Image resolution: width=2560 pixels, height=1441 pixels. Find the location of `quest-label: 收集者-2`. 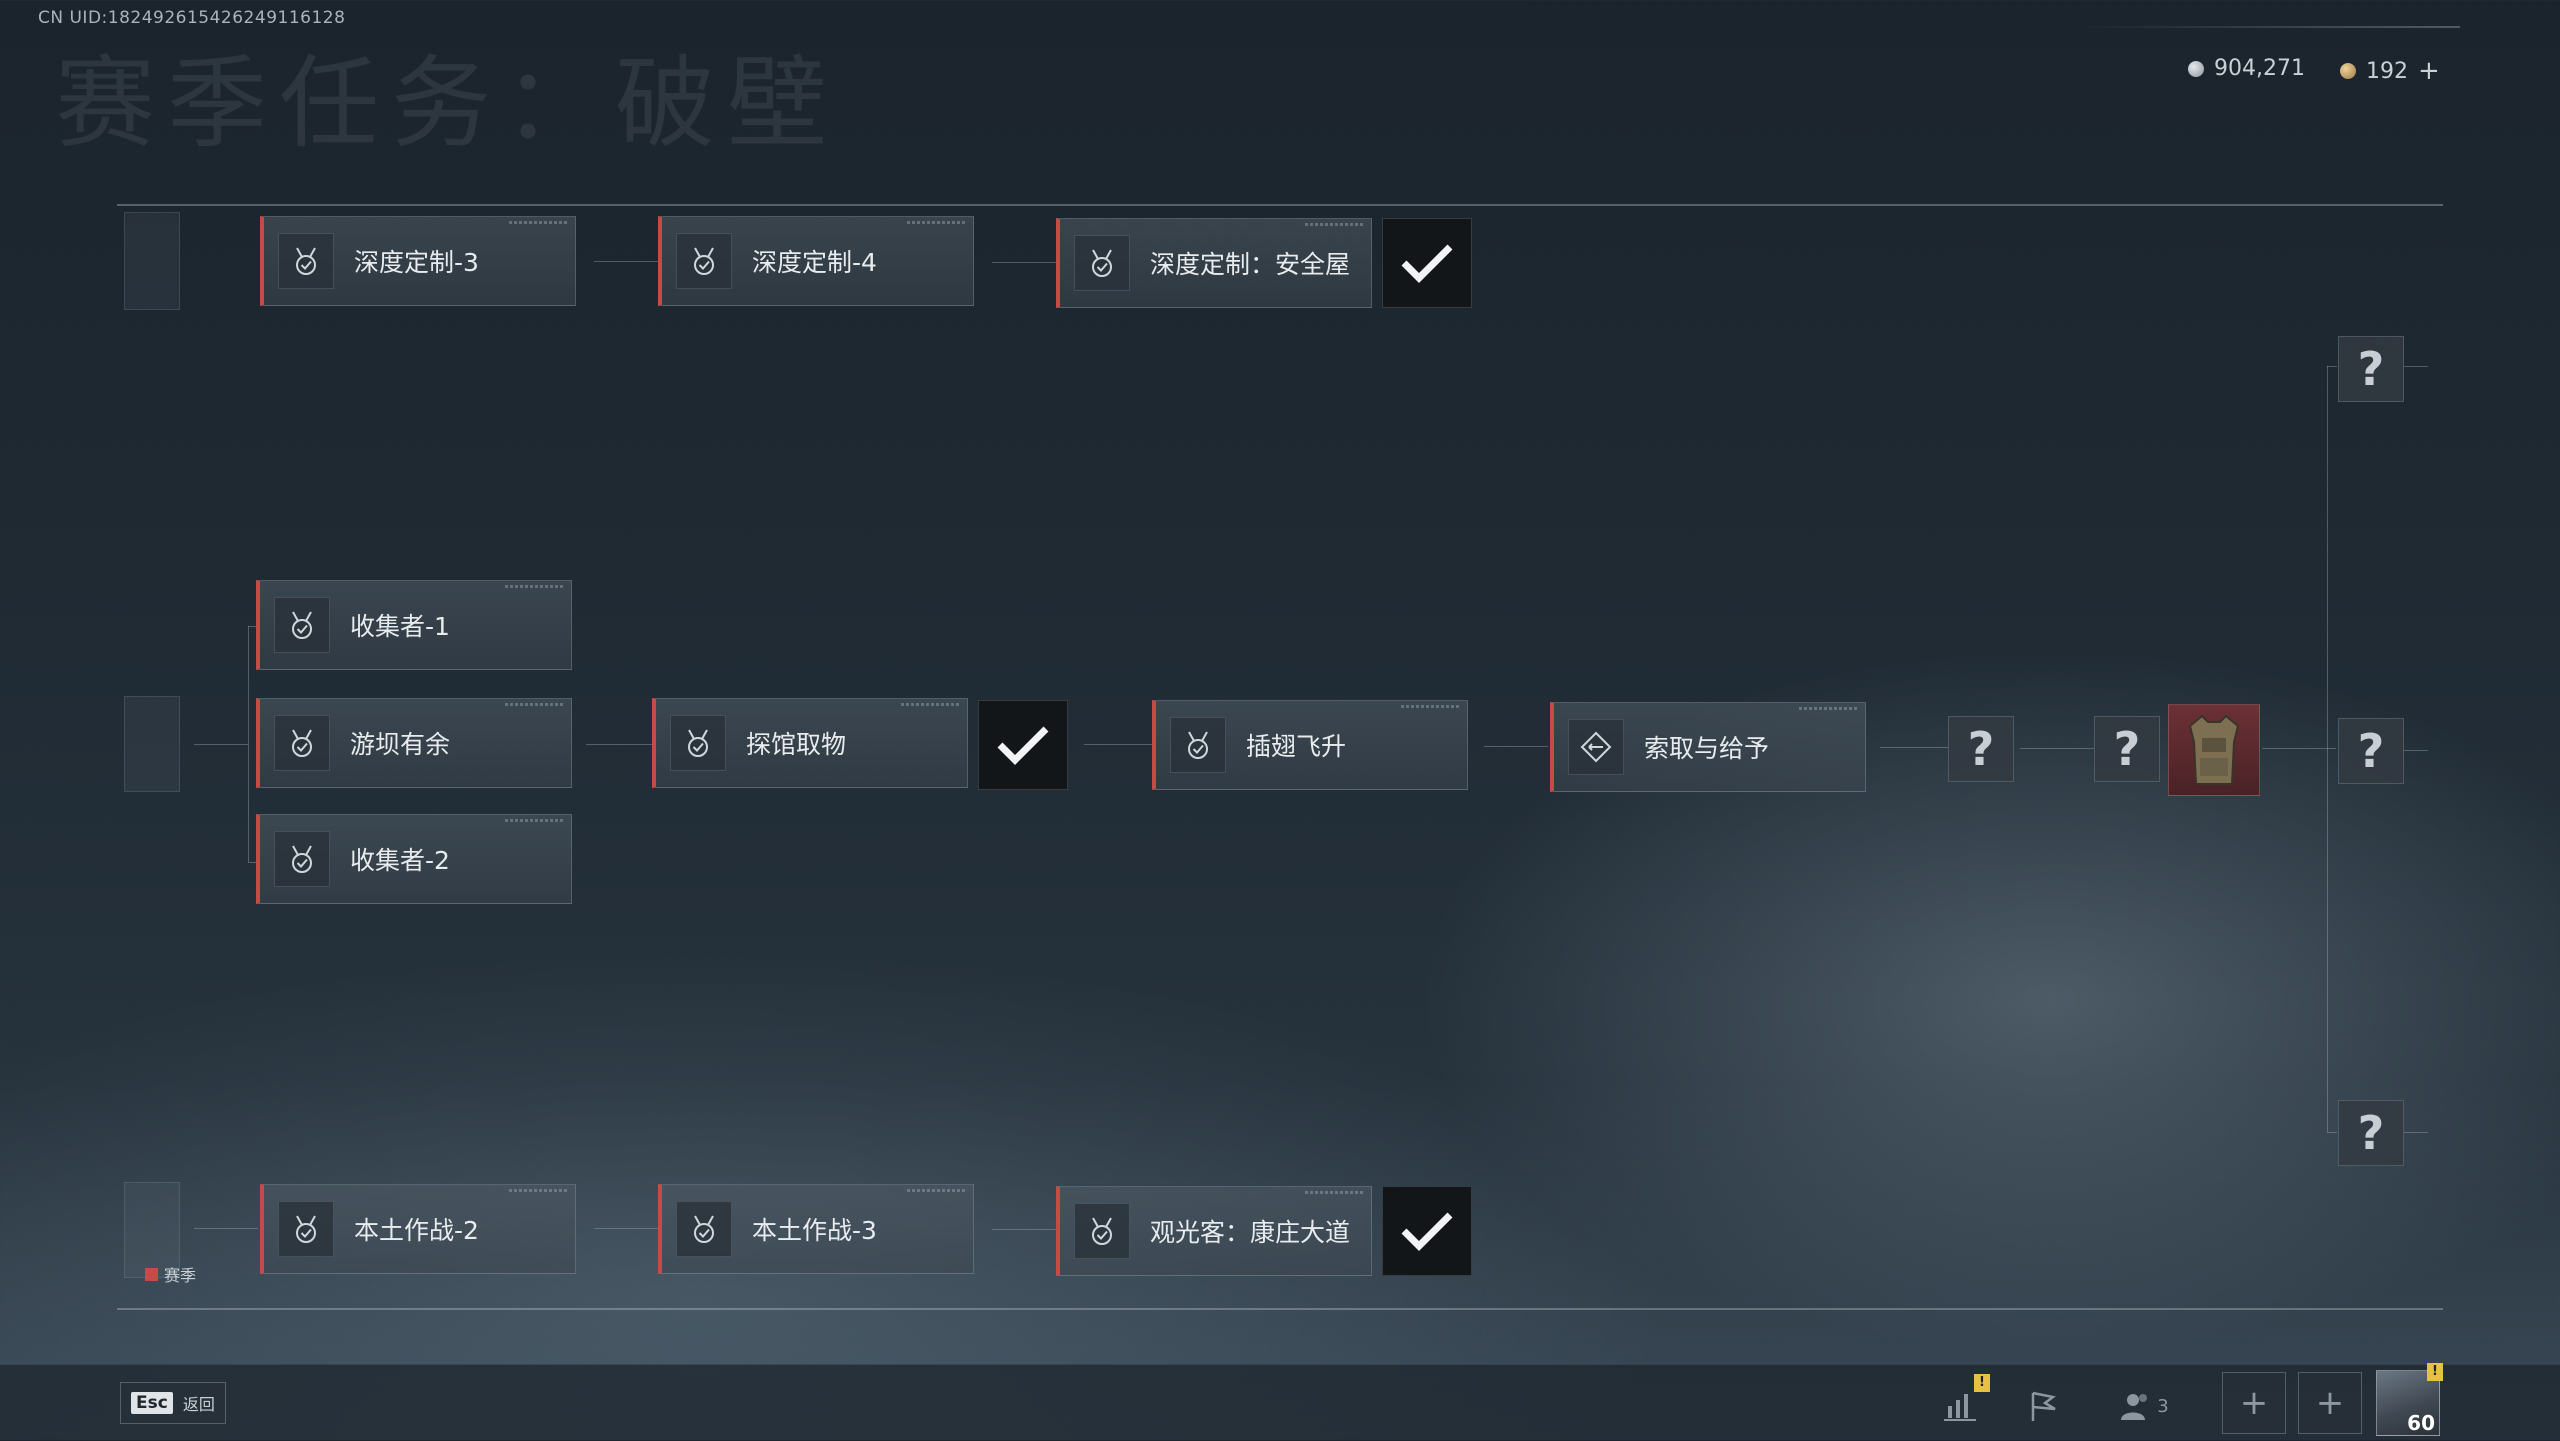

quest-label: 收集者-2 is located at coordinates (400, 860).